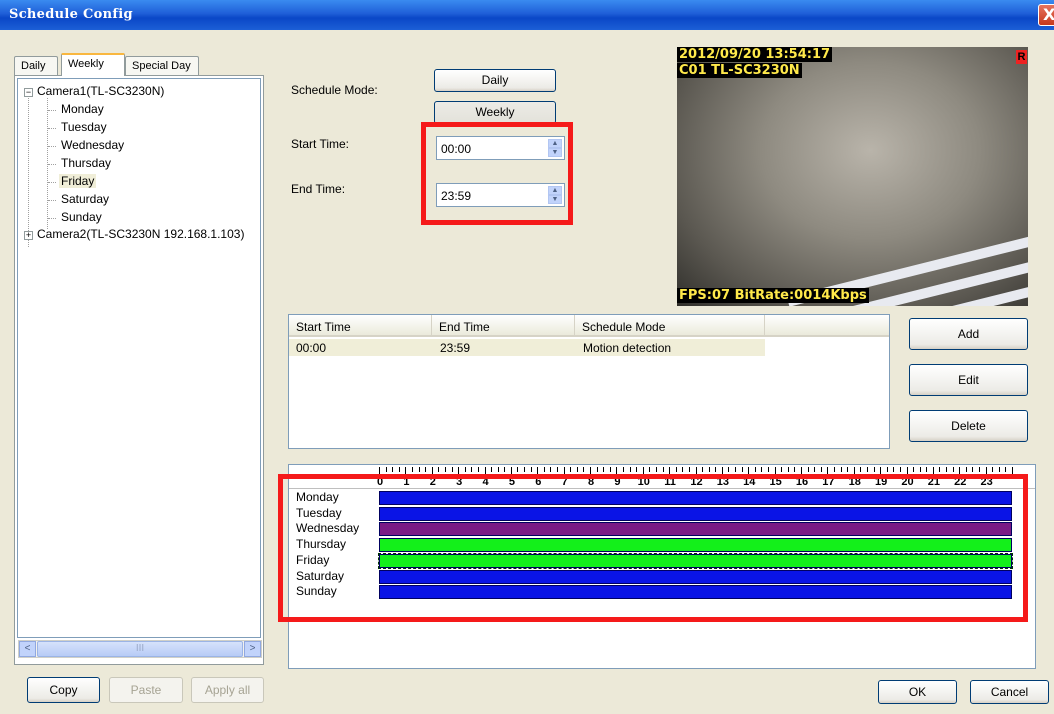  I want to click on tree-camera1: Camera1(TL-SC3230N), so click(100, 91).